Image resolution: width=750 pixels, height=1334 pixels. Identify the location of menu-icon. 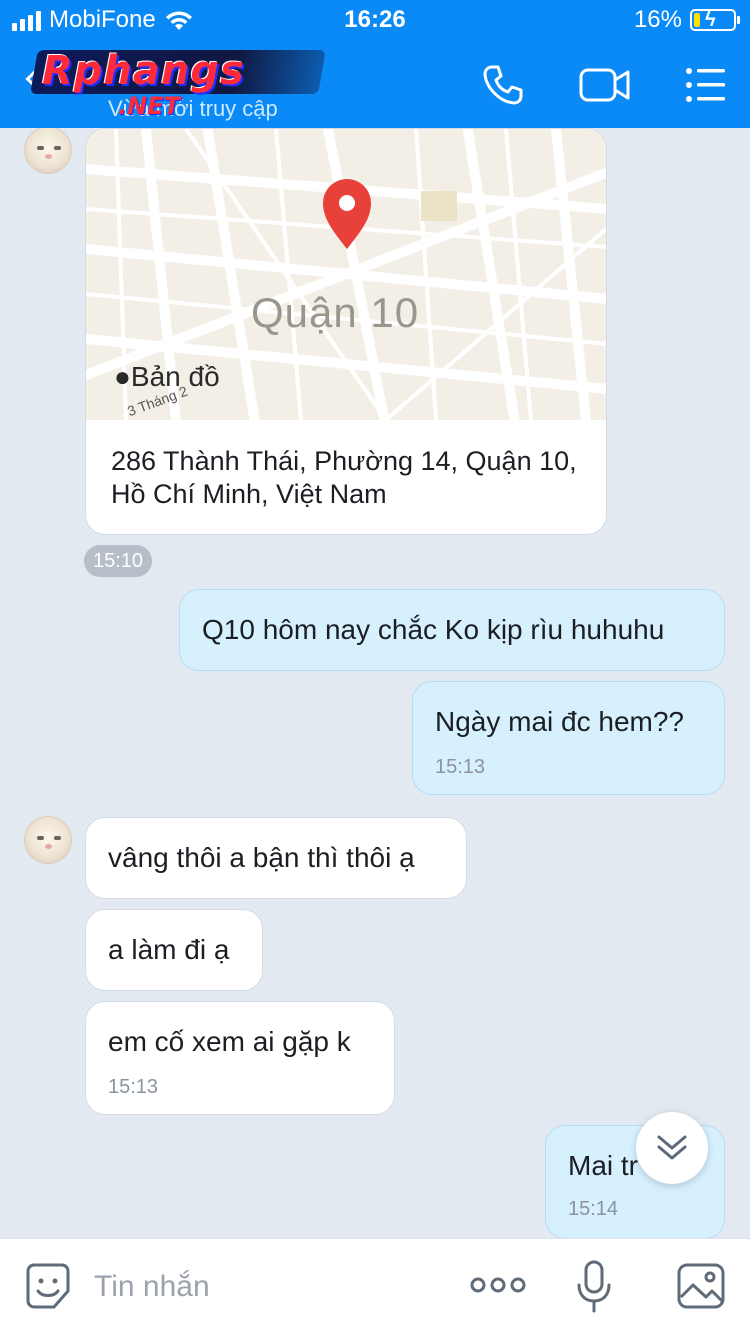
(706, 85).